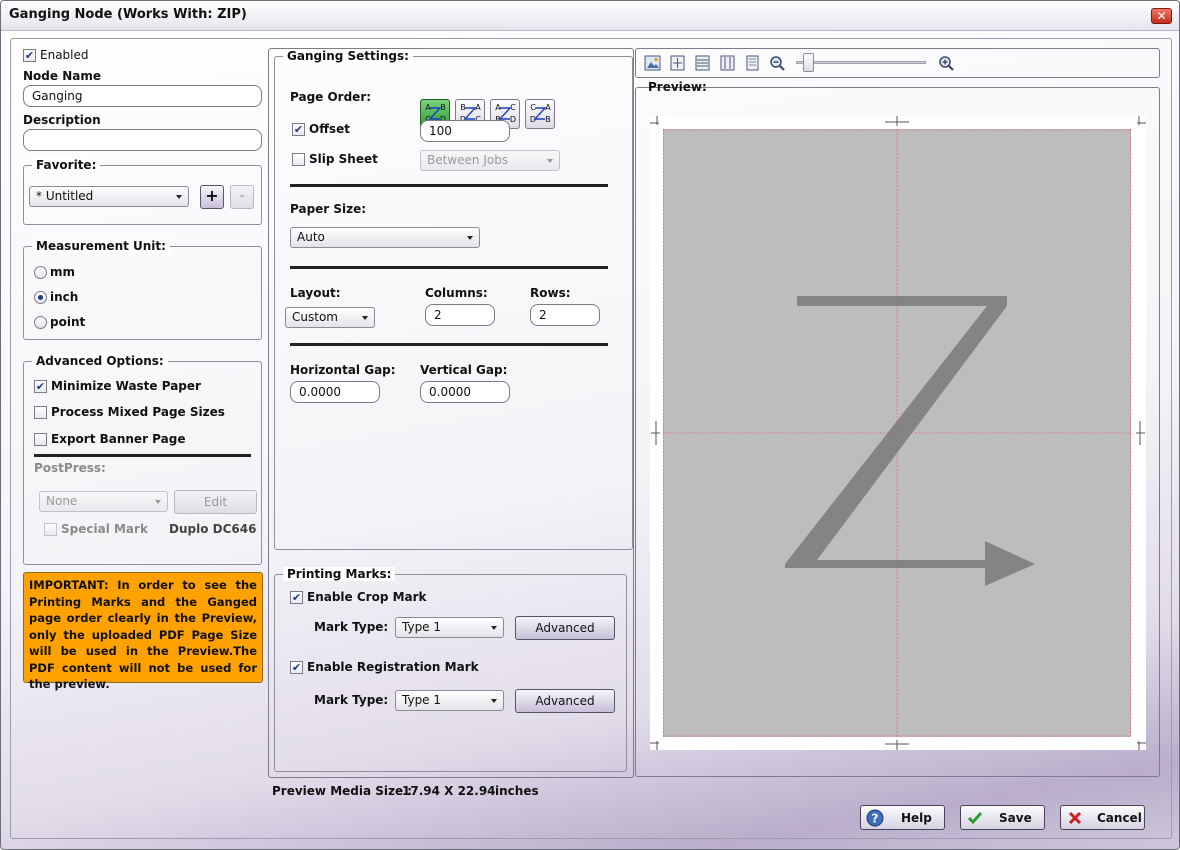 The width and height of the screenshot is (1180, 850). I want to click on fit-height-icon, so click(727, 63).